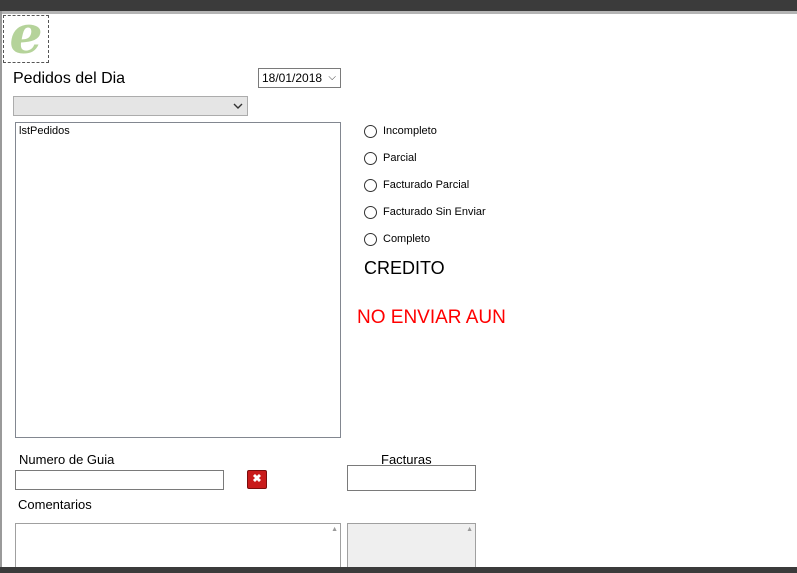 Image resolution: width=797 pixels, height=573 pixels. What do you see at coordinates (69, 78) in the screenshot?
I see `page-title: Pedidos del Dia` at bounding box center [69, 78].